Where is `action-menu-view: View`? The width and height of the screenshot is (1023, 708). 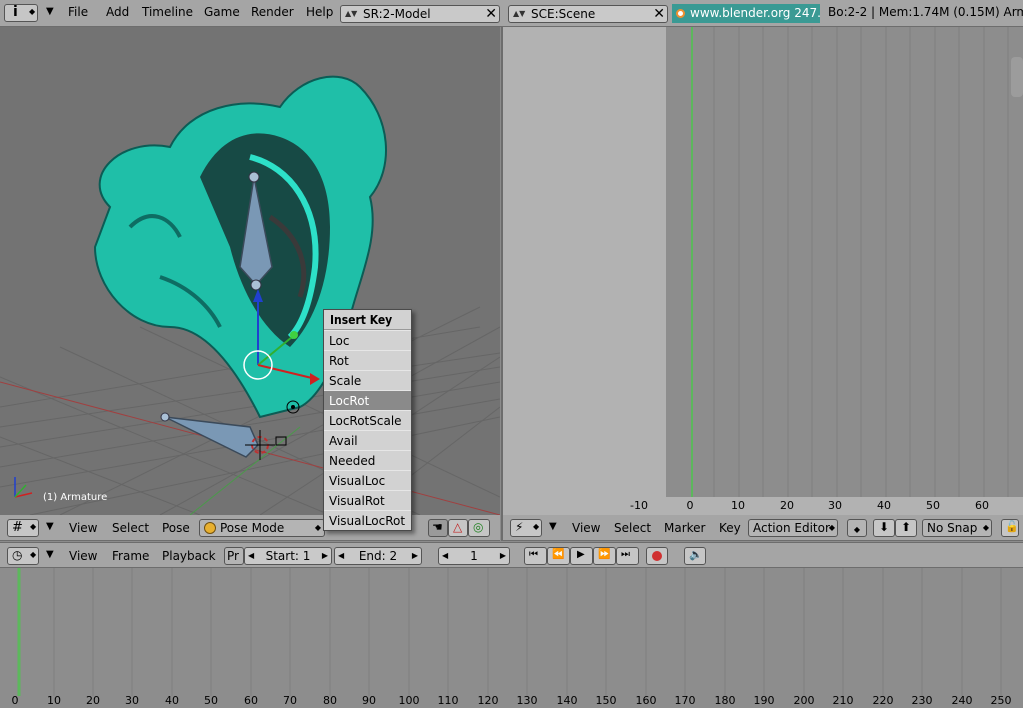
action-menu-view: View is located at coordinates (586, 528).